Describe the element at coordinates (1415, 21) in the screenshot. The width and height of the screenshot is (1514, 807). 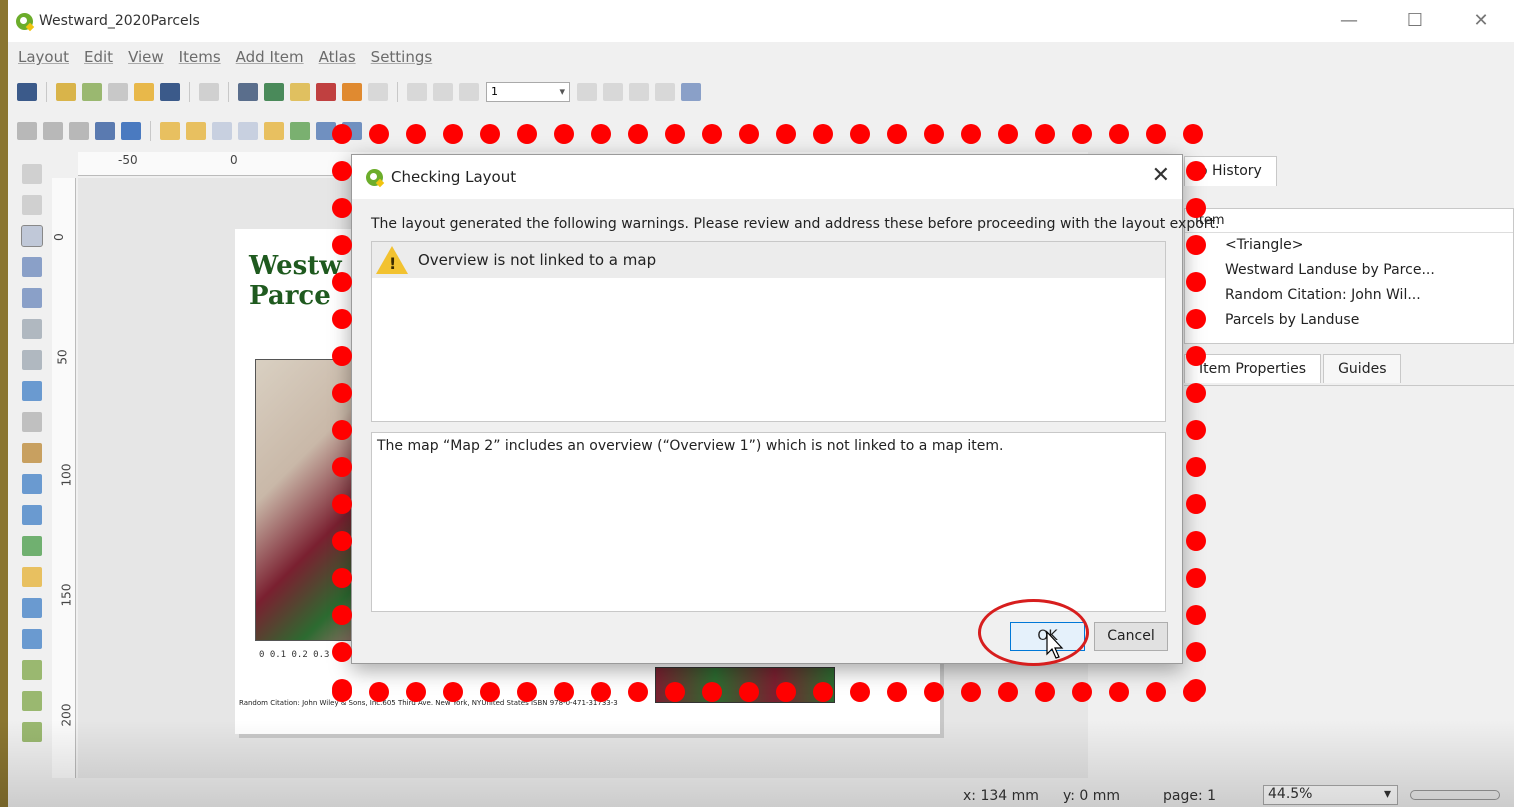
I see `maximize-button: ☐` at that location.